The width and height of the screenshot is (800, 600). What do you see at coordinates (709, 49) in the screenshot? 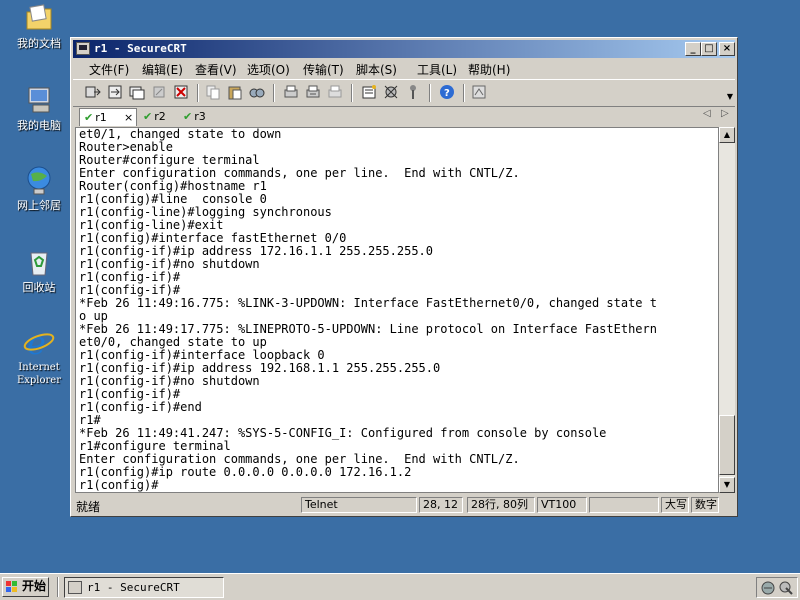
I see `maximize-button: □` at bounding box center [709, 49].